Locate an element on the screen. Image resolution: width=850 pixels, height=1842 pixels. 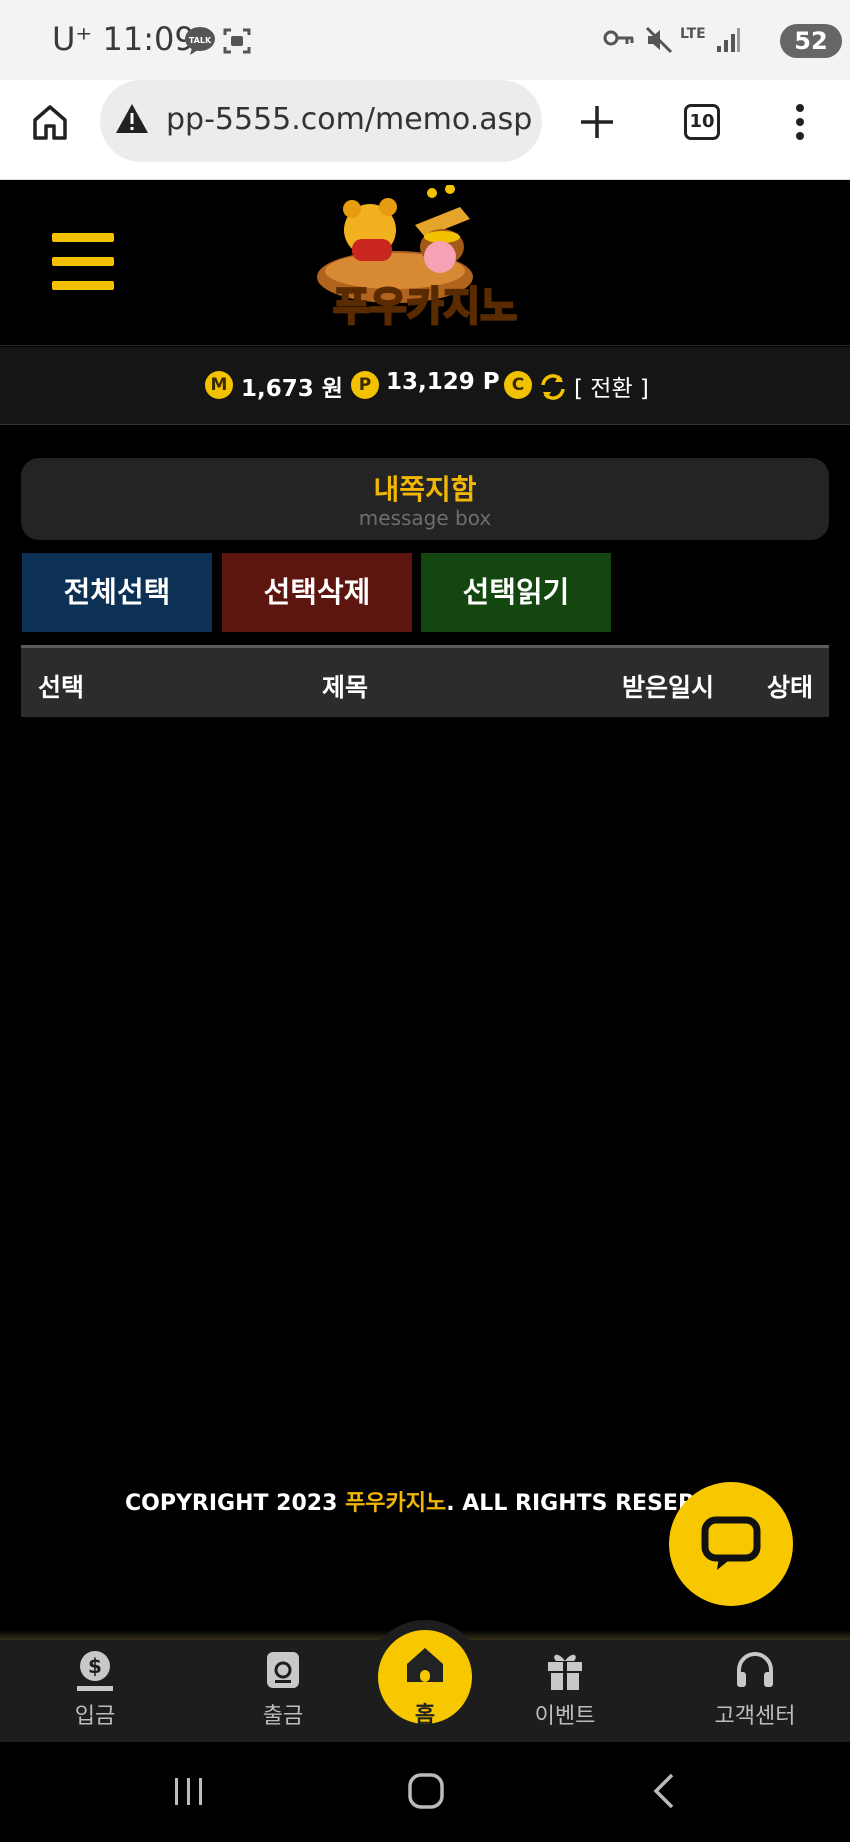
site-logo: 푸우카지노 is located at coordinates (425, 260).